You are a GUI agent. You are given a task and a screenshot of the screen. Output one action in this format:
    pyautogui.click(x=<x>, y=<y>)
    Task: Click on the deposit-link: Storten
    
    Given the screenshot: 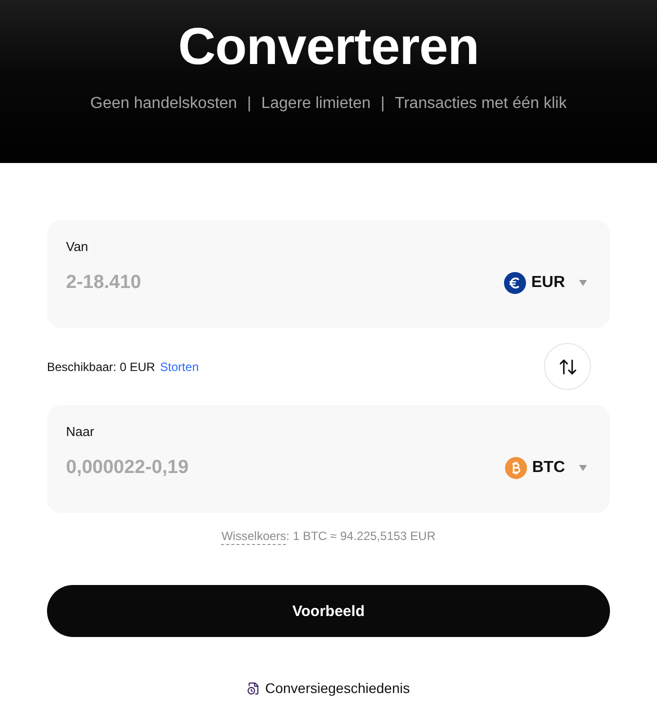 What is the action you would take?
    pyautogui.click(x=179, y=367)
    